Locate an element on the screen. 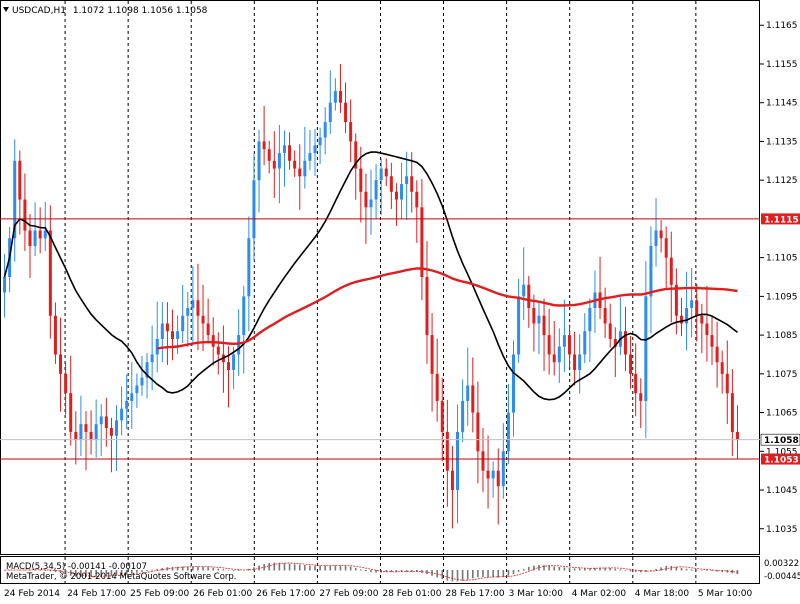 The width and height of the screenshot is (800, 604). symbol-label: USDCAD,H1 is located at coordinates (39, 11).